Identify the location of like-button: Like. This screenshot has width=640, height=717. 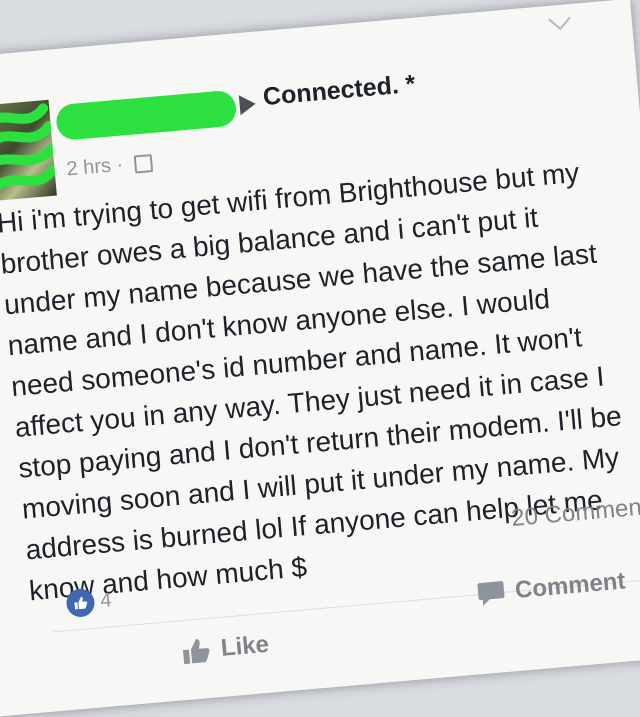
(225, 649).